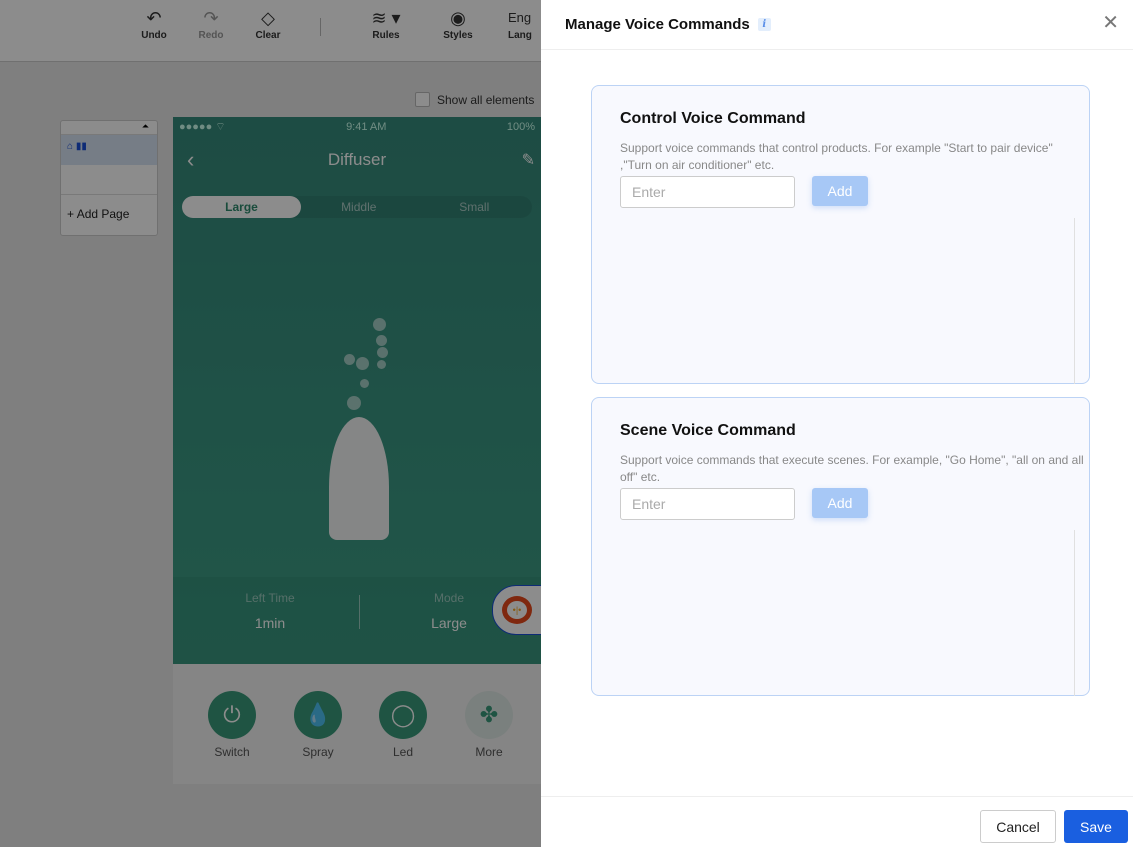 This screenshot has width=1133, height=847. I want to click on close-icon: ✕, so click(1110, 22).